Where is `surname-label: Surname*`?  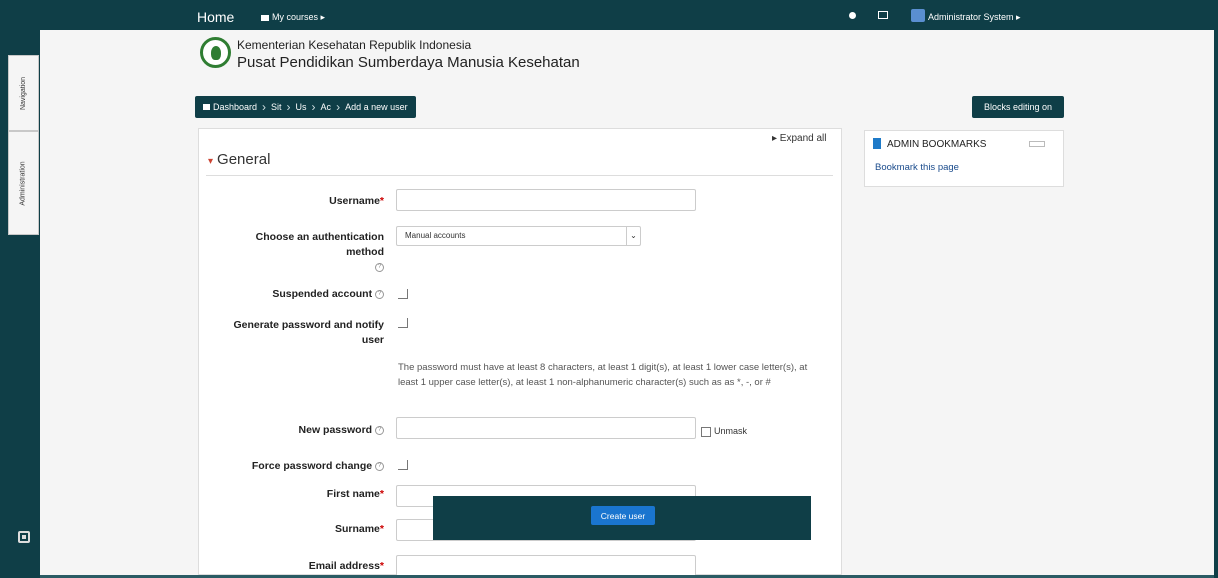
surname-label: Surname* is located at coordinates (359, 529).